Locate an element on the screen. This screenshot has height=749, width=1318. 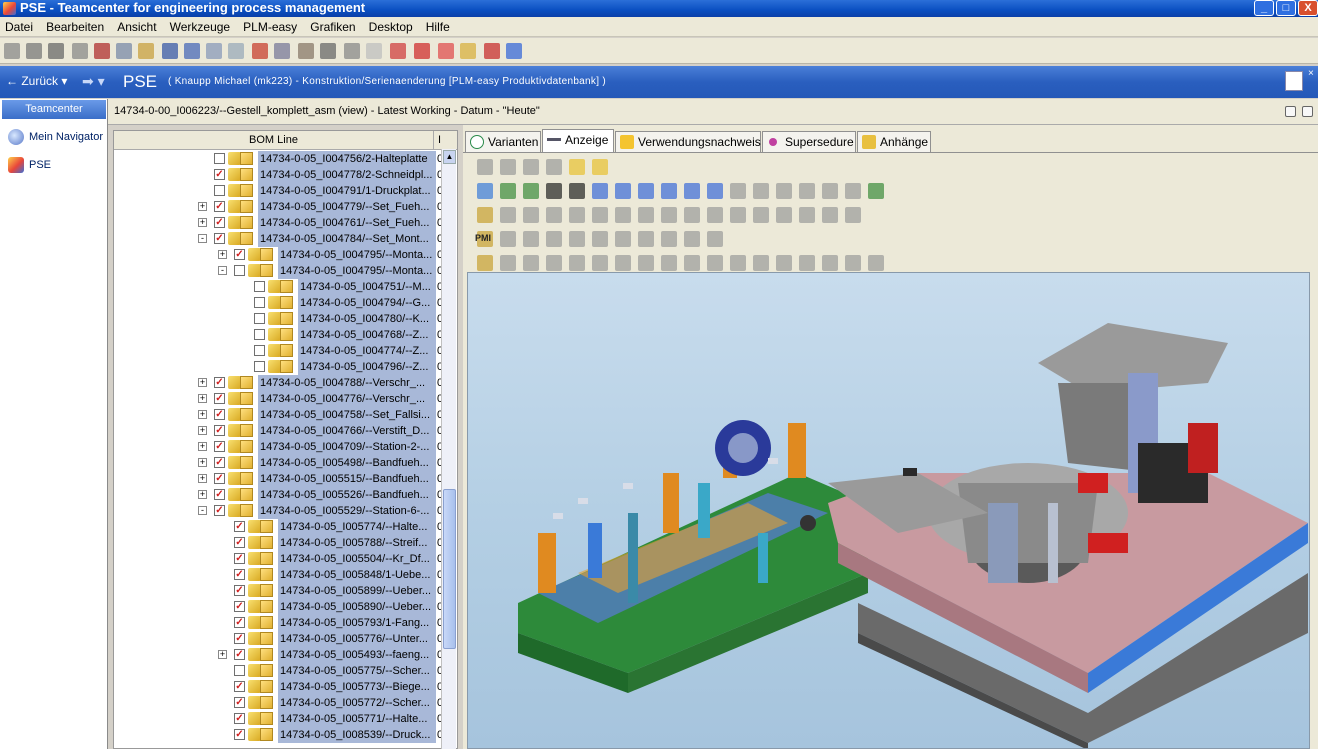
teamcenter-tab: Teamcenter is located at coordinates (54, 109).